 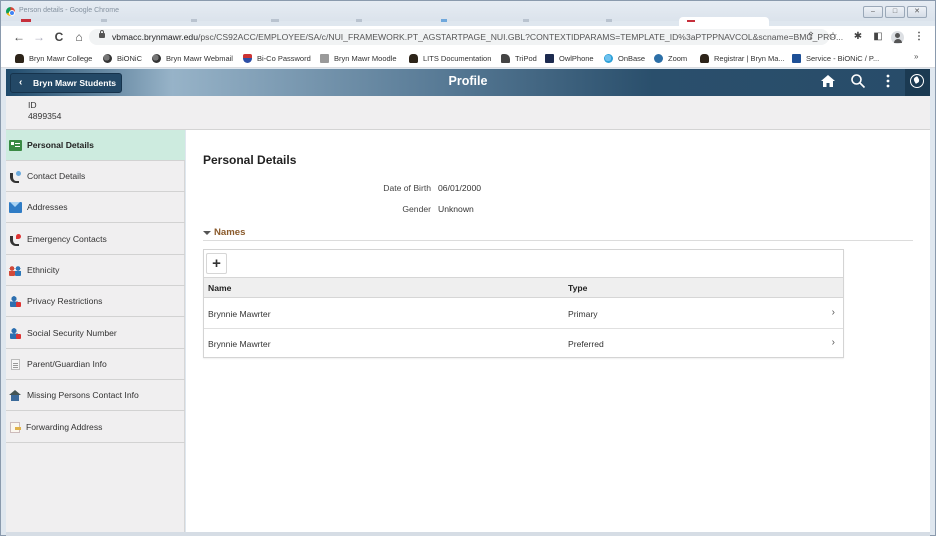 I want to click on search-icon, so click(x=858, y=83).